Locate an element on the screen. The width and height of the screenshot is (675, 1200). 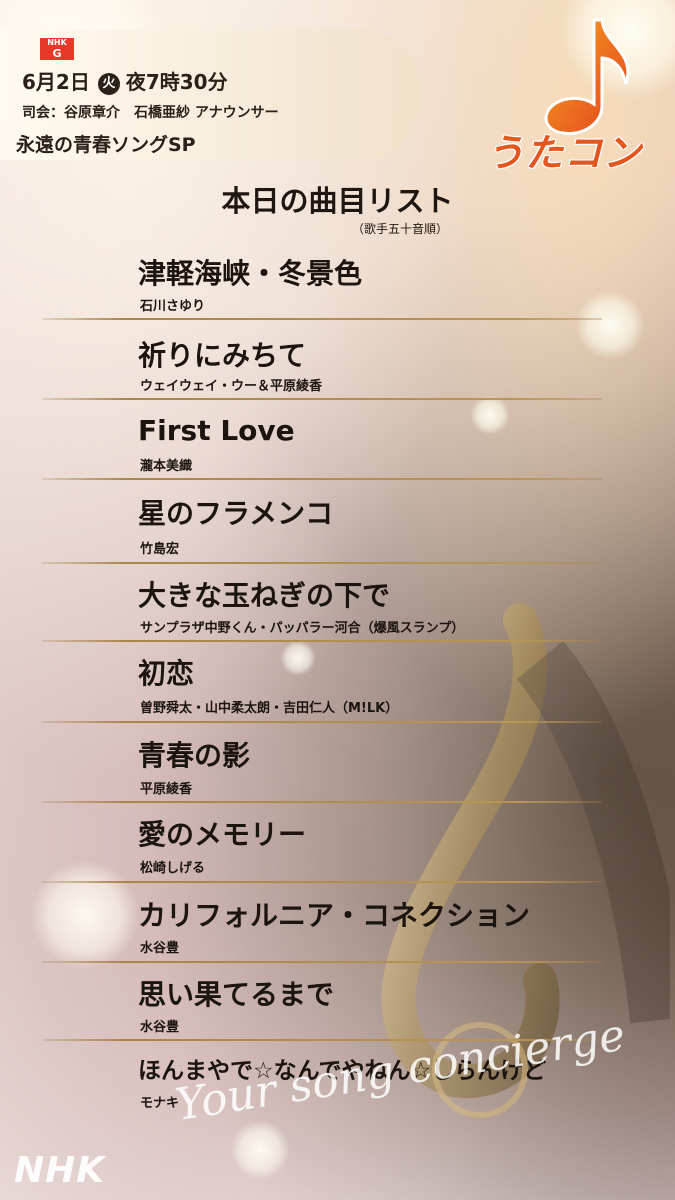
nhk-logo: NHK is located at coordinates (60, 1170).